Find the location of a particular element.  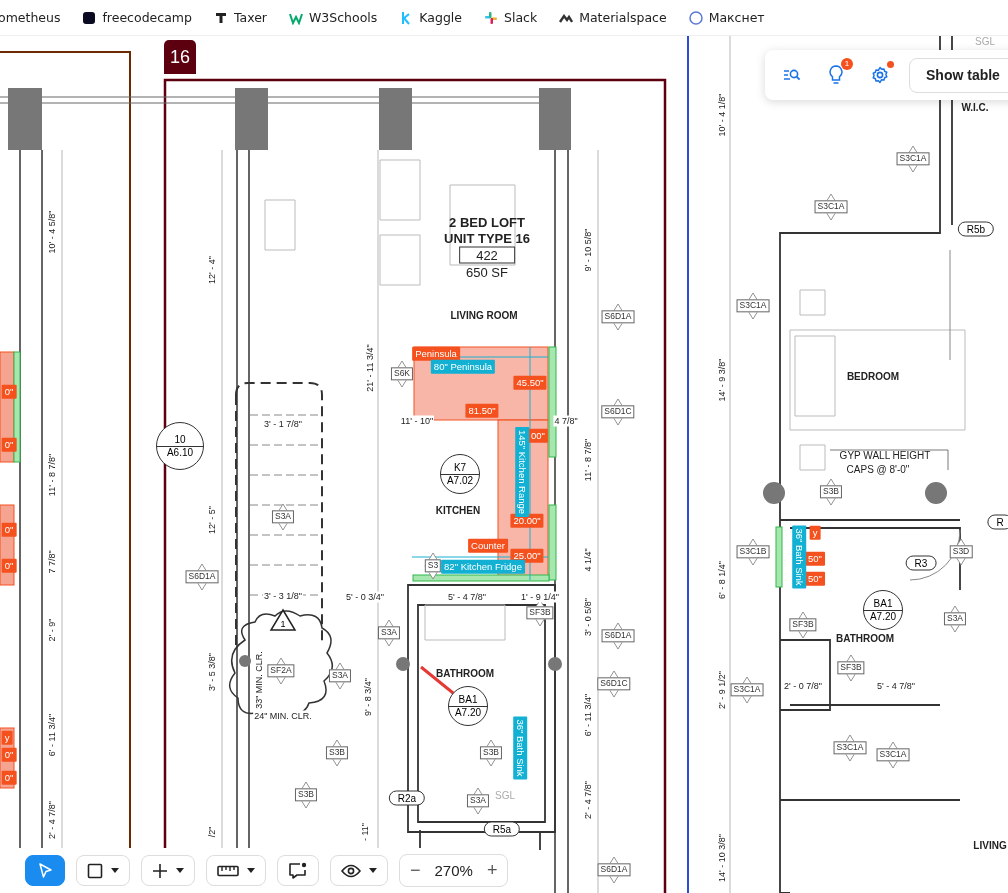

measurement-tag: Peninsula is located at coordinates (436, 354).